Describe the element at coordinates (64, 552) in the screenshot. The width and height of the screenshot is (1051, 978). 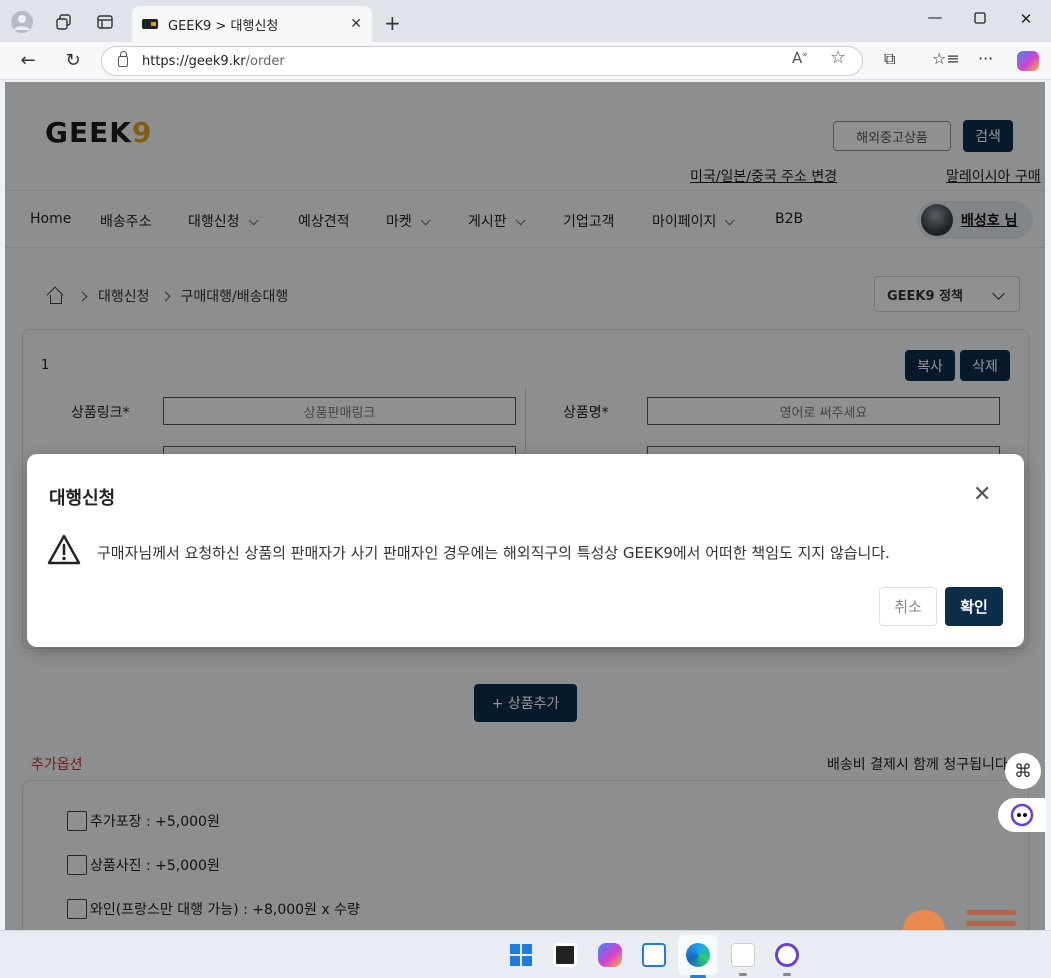
I see `warning-icon` at that location.